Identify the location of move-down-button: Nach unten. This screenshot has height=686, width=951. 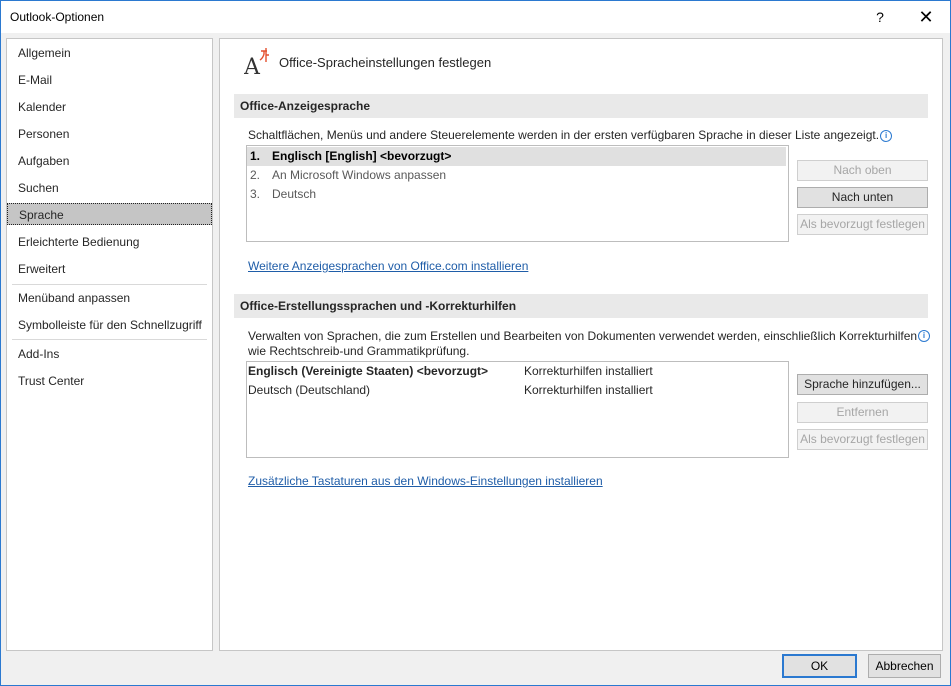
(862, 197).